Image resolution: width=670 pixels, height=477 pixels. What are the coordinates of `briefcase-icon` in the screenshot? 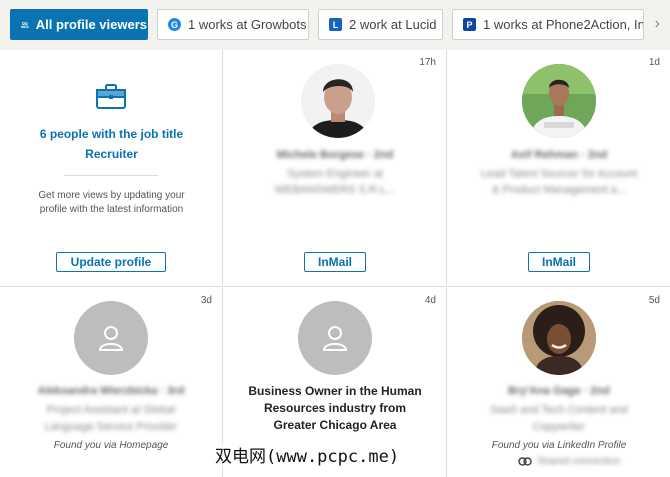 It's located at (111, 96).